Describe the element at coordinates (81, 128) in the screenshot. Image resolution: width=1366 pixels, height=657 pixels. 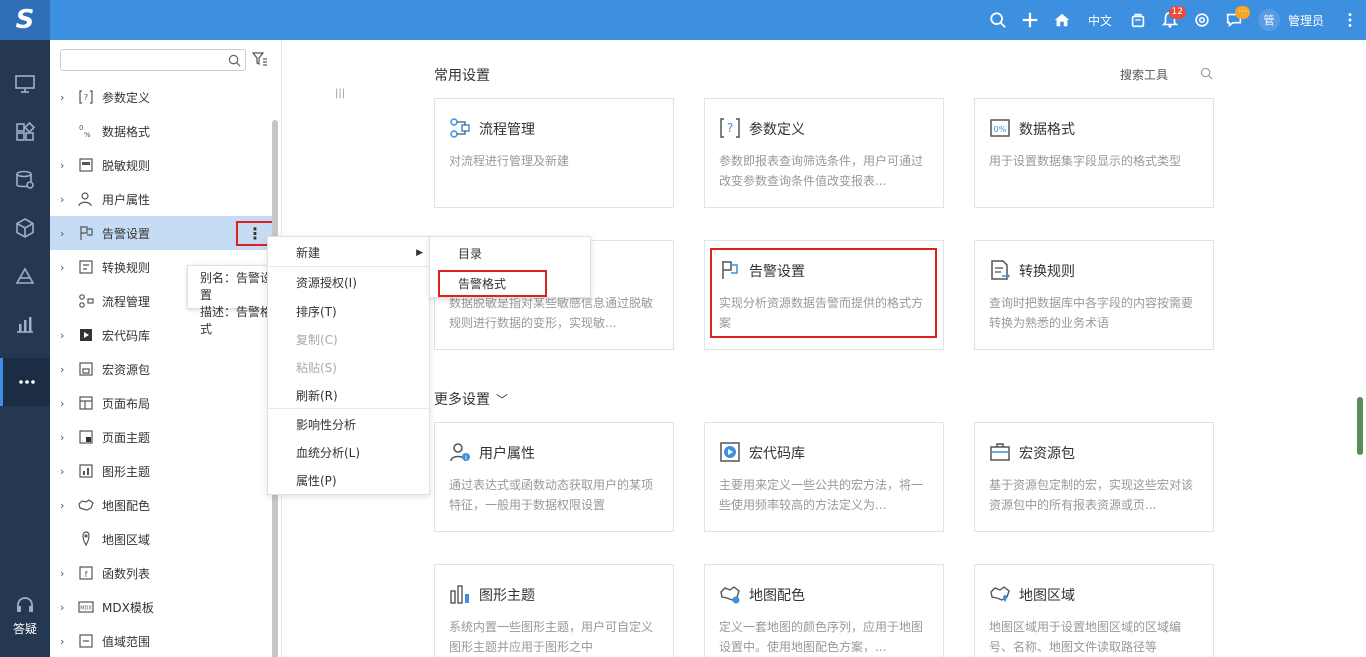
I see `svg-text: 0` at that location.